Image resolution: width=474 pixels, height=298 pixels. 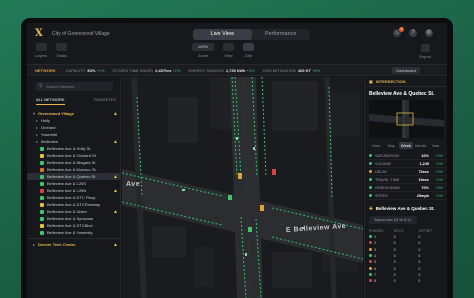 I want to click on intersection-item: Belleview Ave & Niagara St., so click(x=74, y=162).